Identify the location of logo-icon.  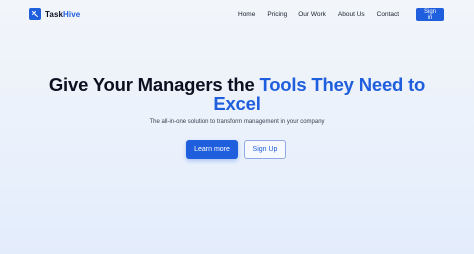
(35, 14).